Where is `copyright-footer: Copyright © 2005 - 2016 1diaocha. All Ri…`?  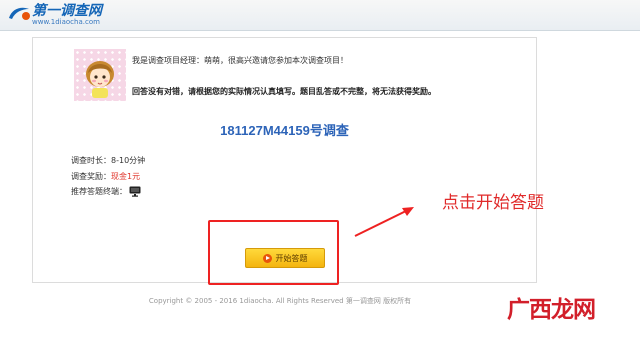
copyright-footer: Copyright © 2005 - 2016 1diaocha. All Ri… is located at coordinates (280, 301).